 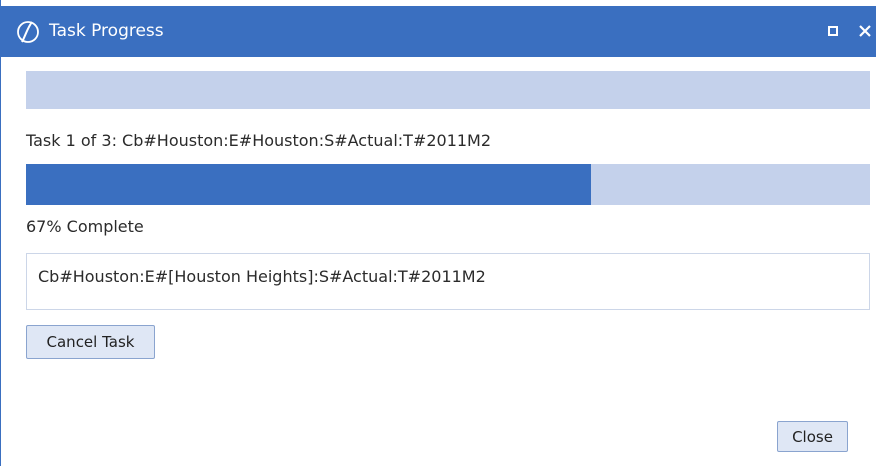 I want to click on window-title: Task Progress, so click(x=106, y=31).